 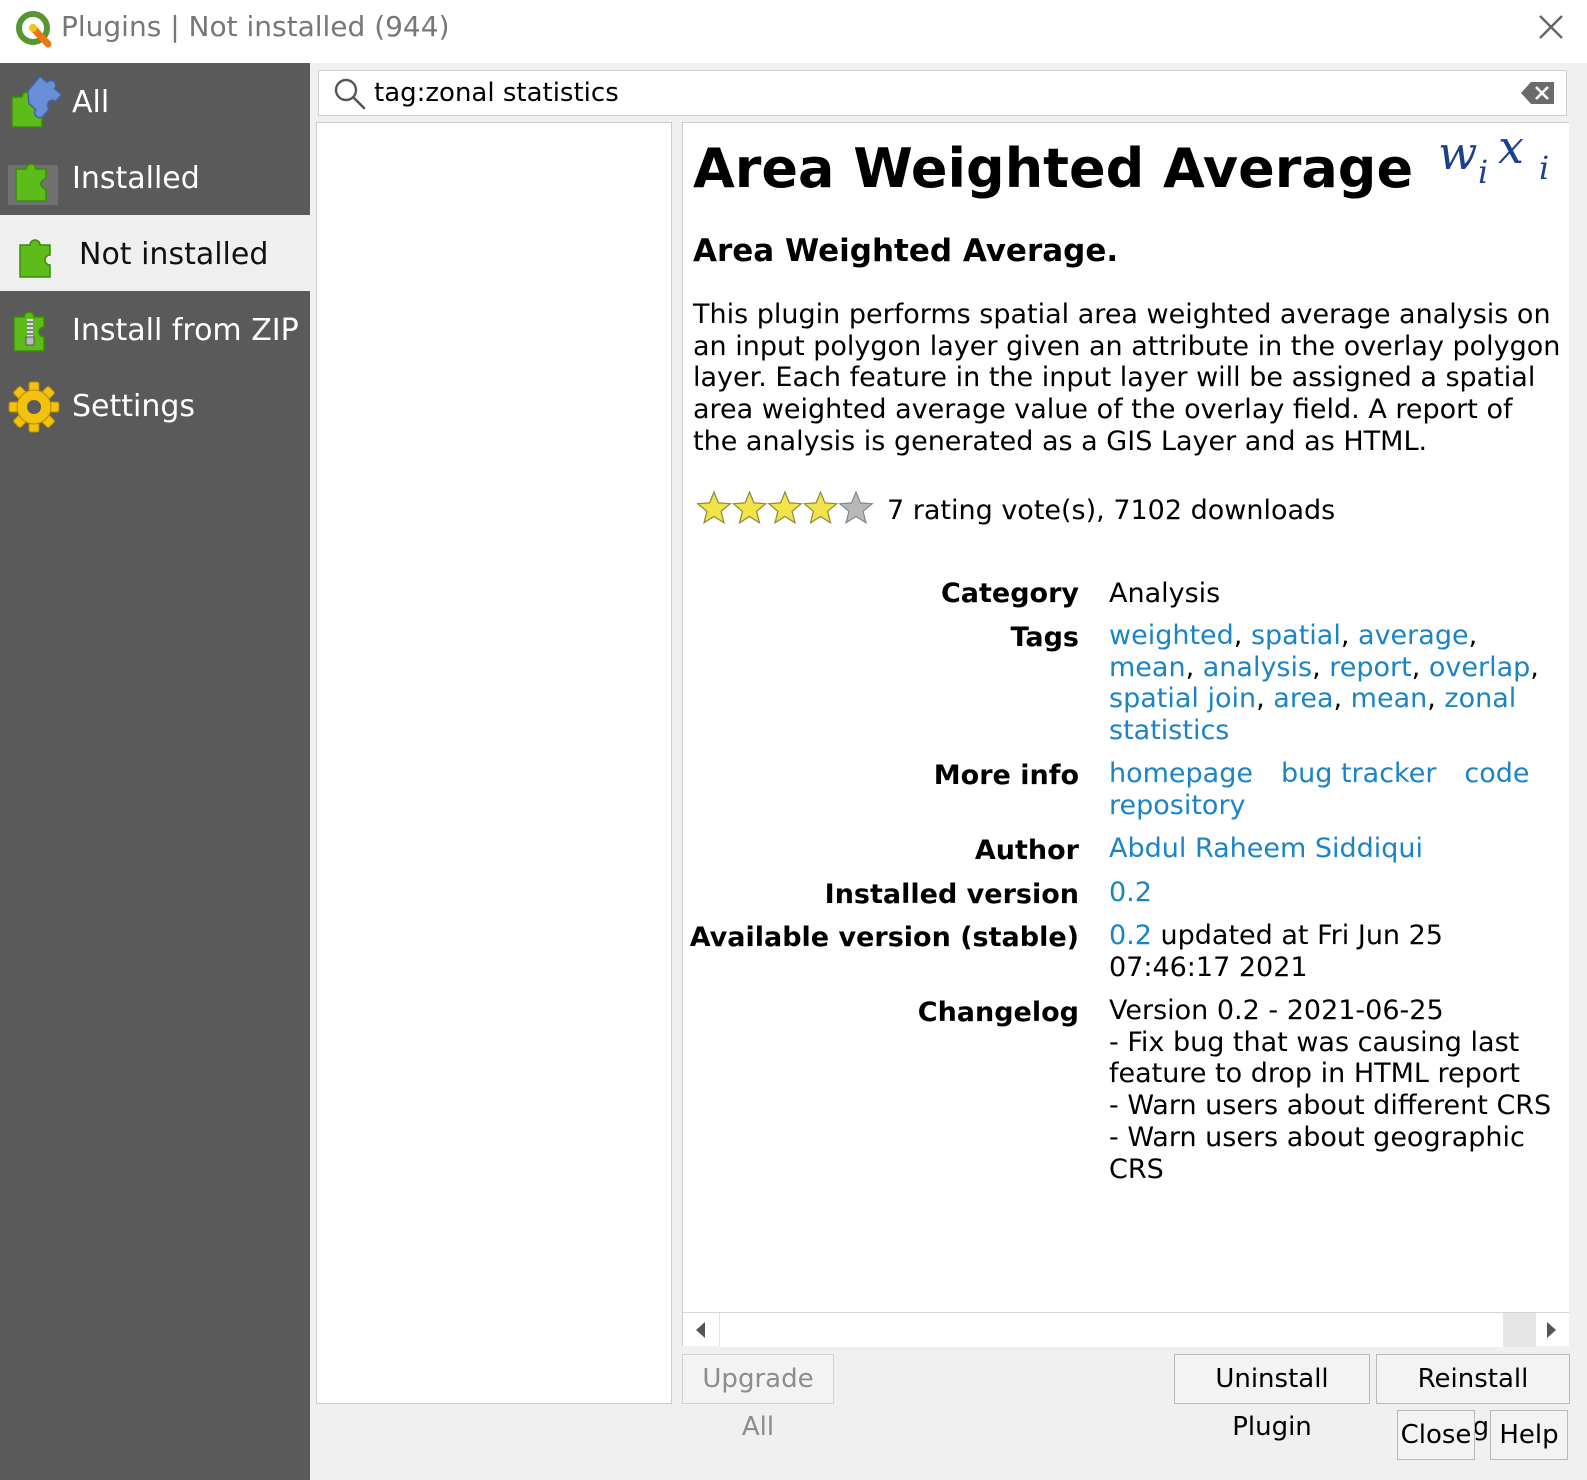 What do you see at coordinates (91, 102) in the screenshot?
I see `sidebar-item-label: All` at bounding box center [91, 102].